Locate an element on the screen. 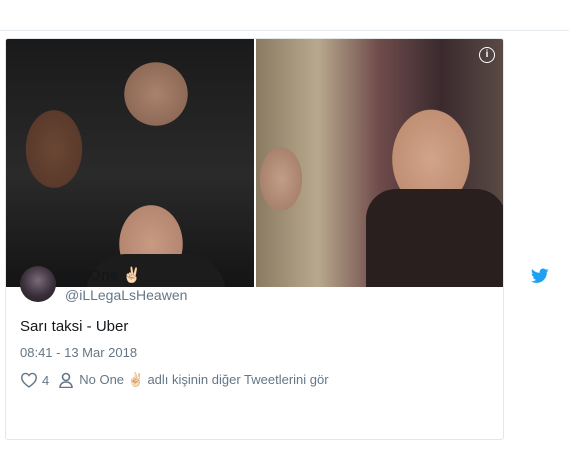 Image resolution: width=569 pixels, height=452 pixels. author-names: No One ✌🏻 @iLLegaLsHeawen is located at coordinates (126, 284).